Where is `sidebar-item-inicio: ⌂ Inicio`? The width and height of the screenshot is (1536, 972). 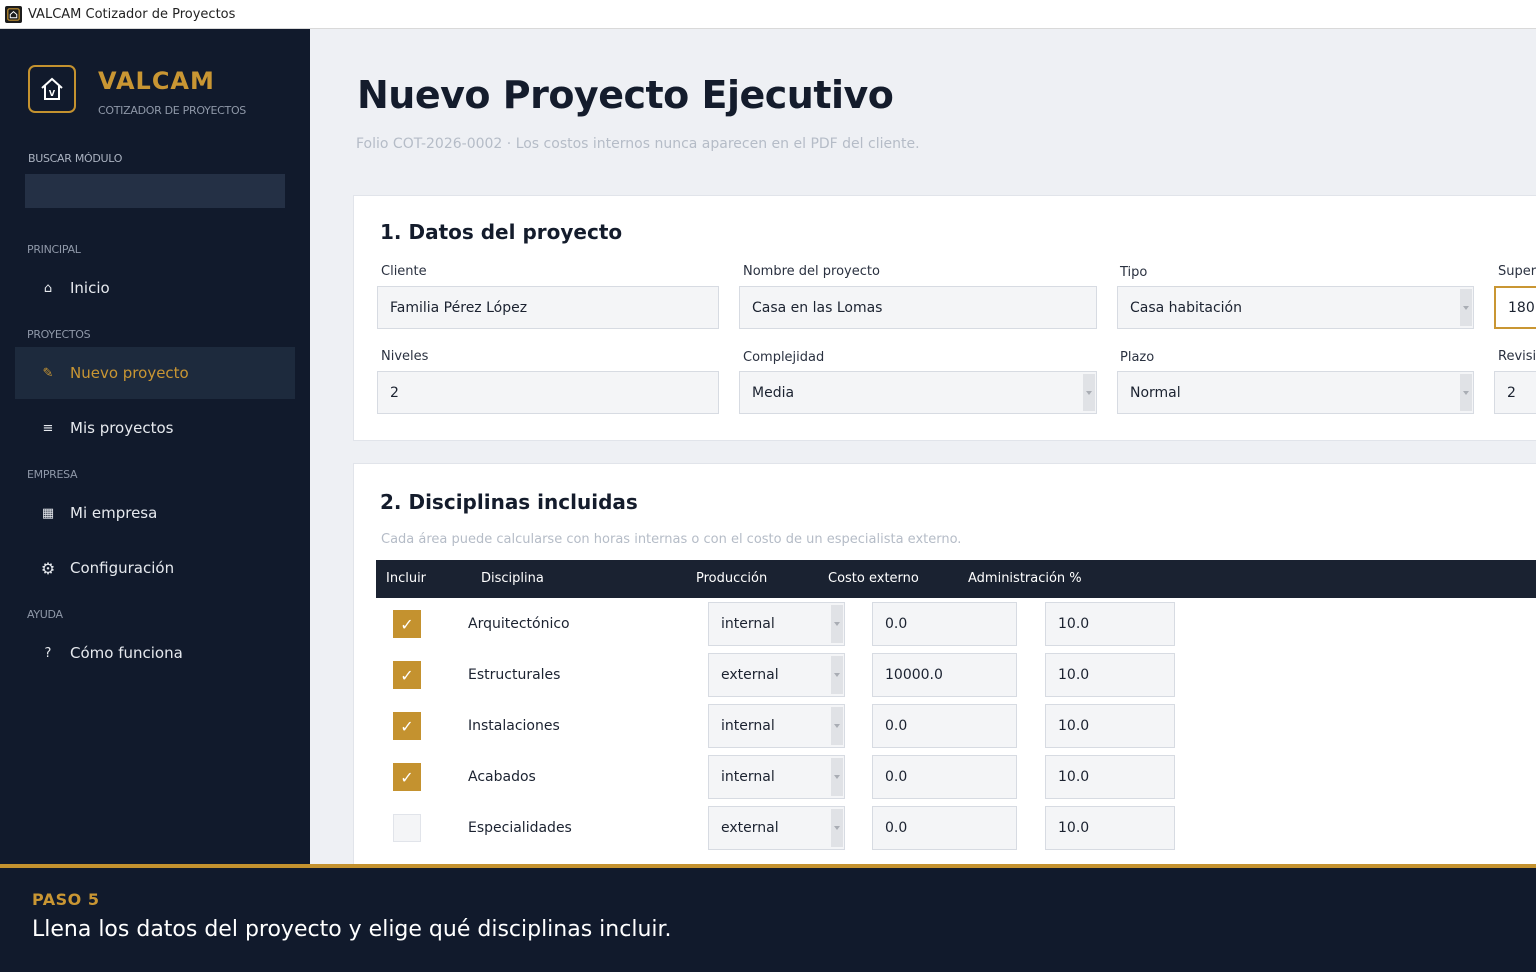 sidebar-item-inicio: ⌂ Inicio is located at coordinates (155, 288).